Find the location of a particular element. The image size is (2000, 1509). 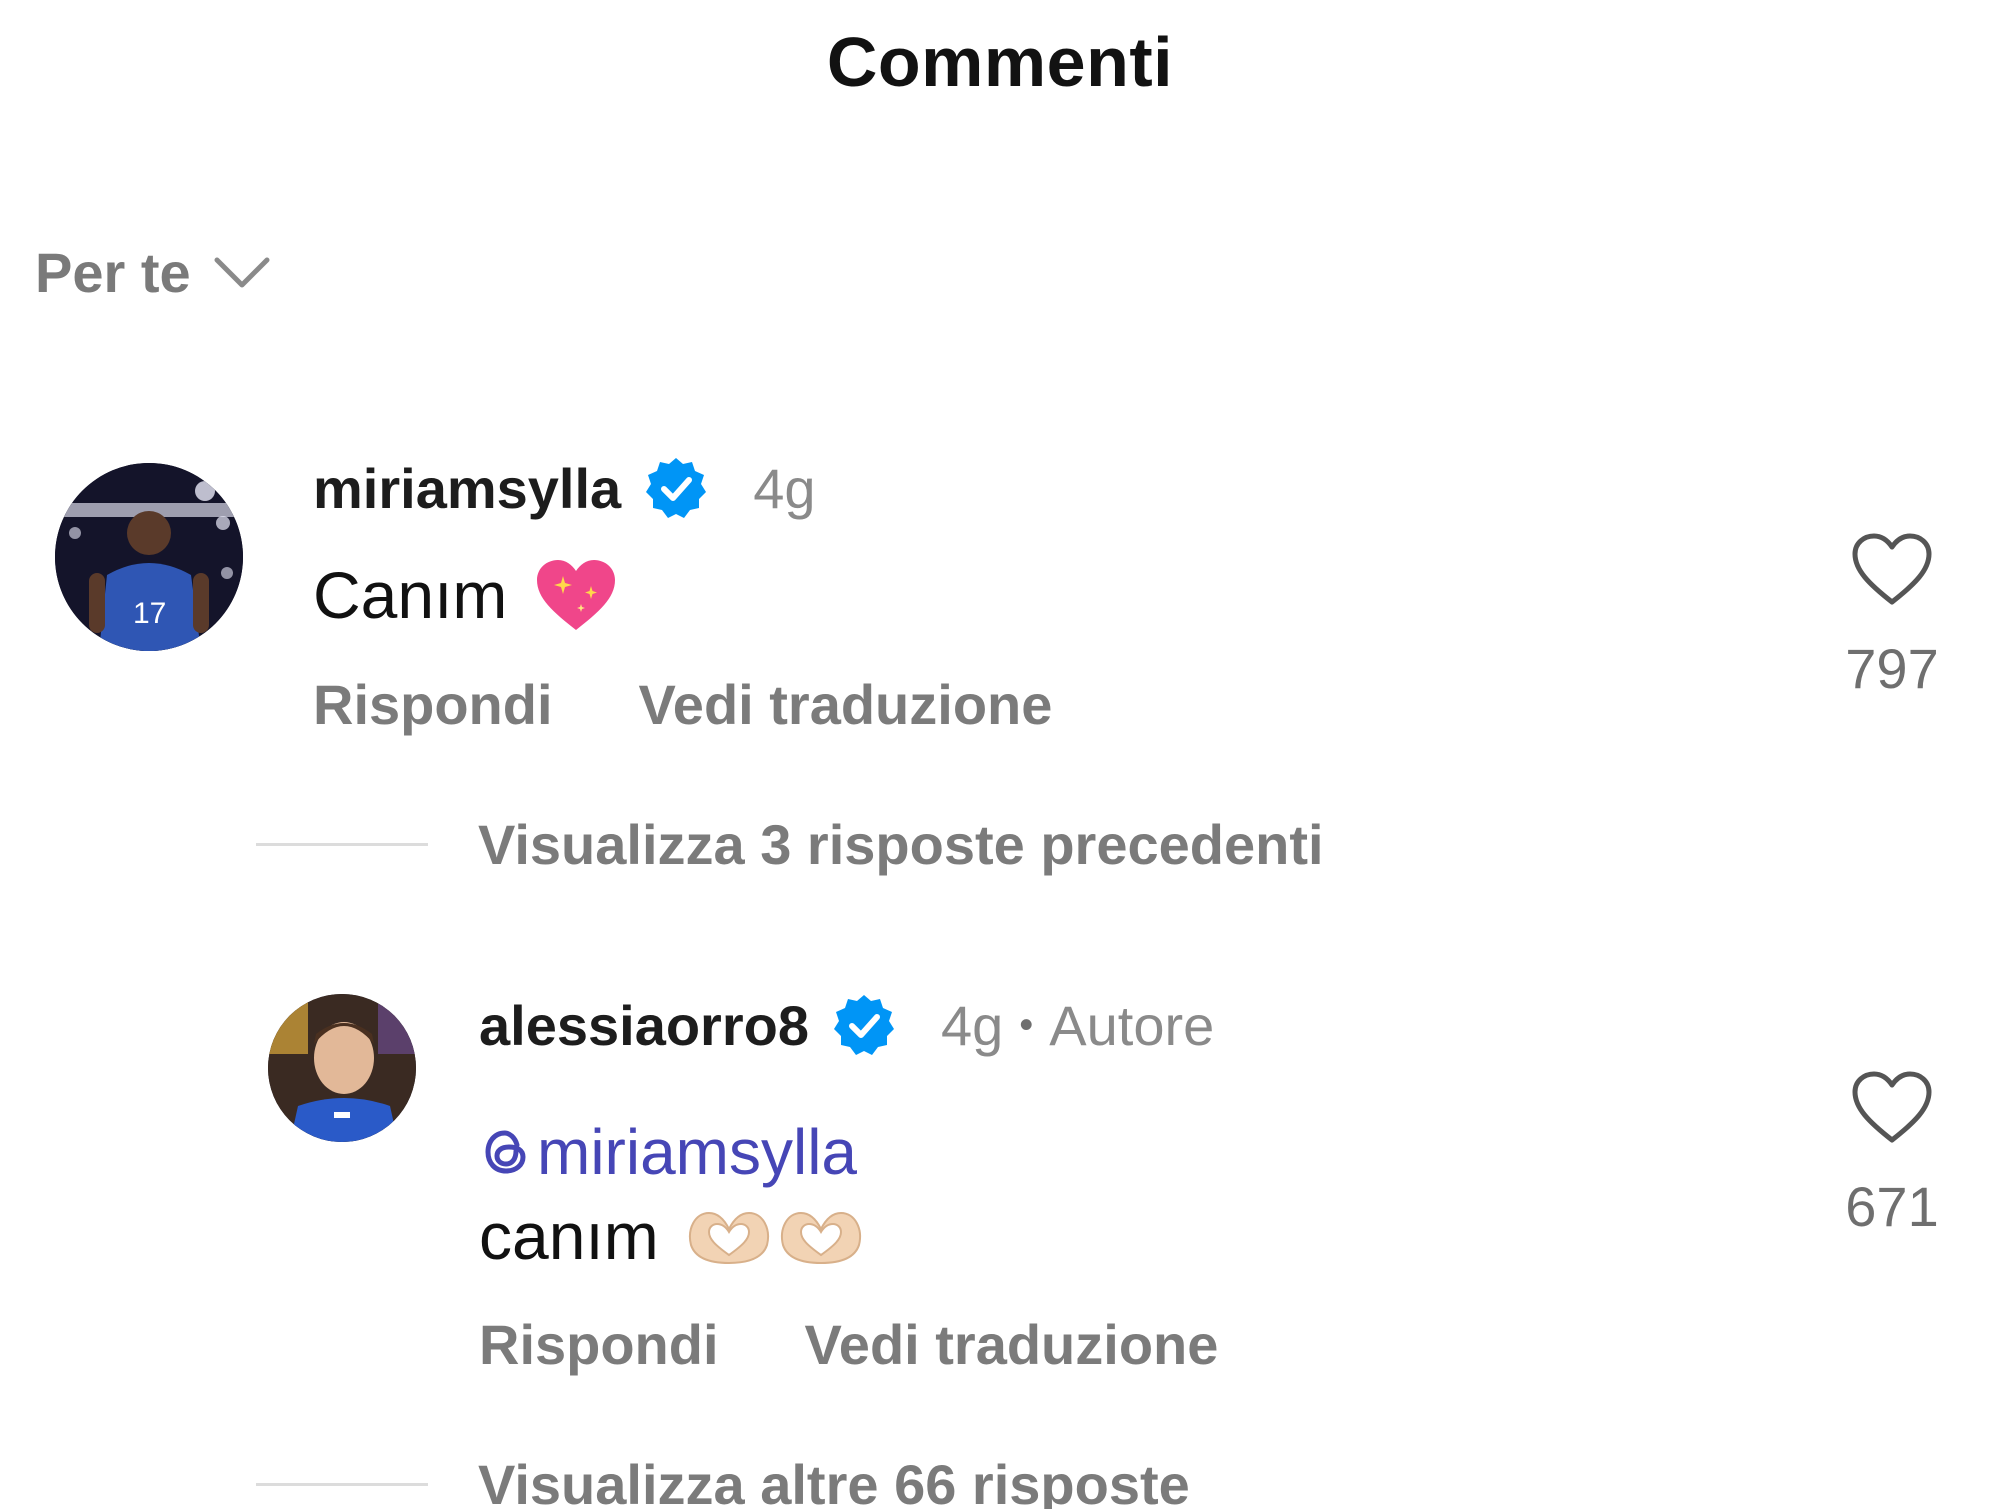

avatar: 17 is located at coordinates (149, 557).